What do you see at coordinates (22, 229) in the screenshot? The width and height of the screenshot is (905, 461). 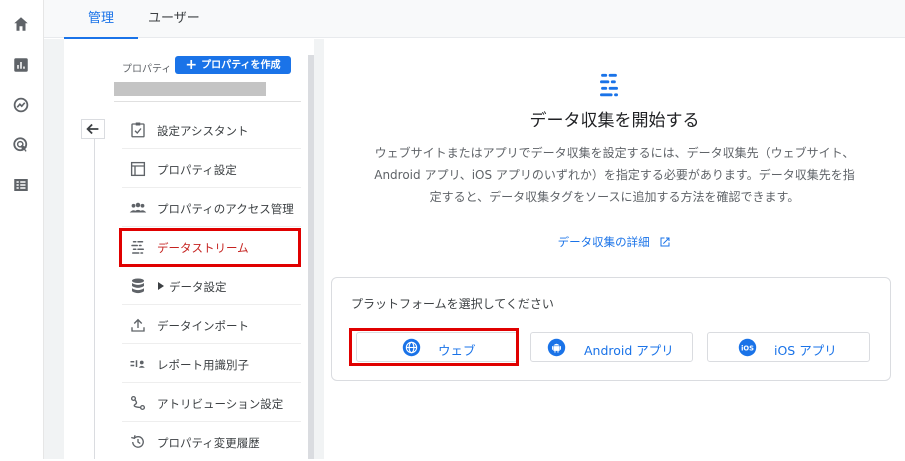 I see `left-nav-rail` at bounding box center [22, 229].